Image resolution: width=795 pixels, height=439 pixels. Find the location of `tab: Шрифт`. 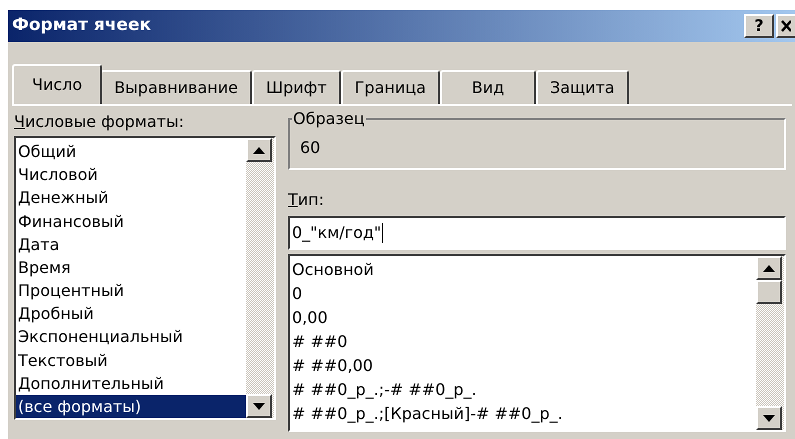

tab: Шрифт is located at coordinates (296, 87).